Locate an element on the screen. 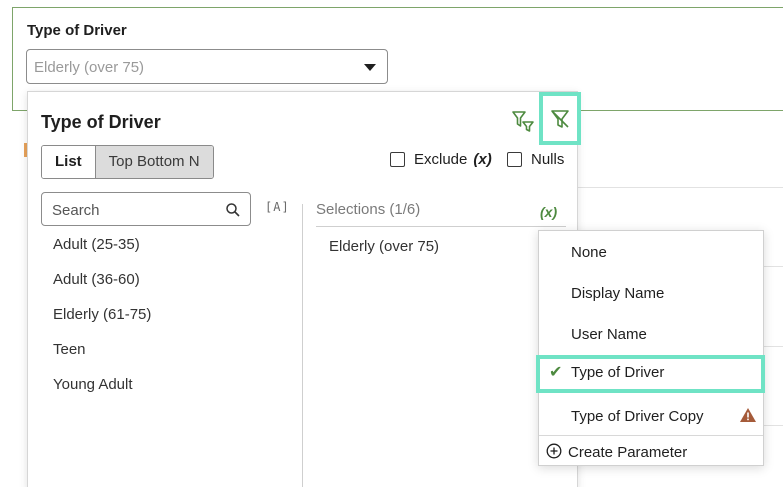  background-divider is located at coordinates (680, 187).